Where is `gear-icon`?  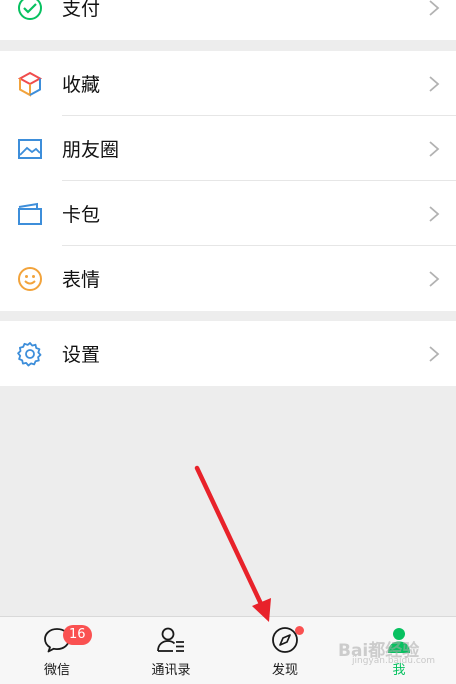 gear-icon is located at coordinates (30, 354).